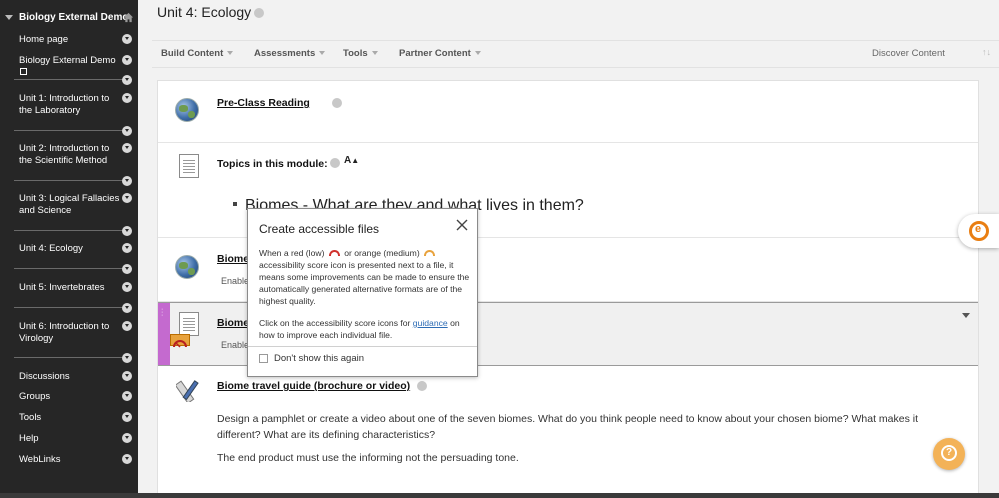 Image resolution: width=999 pixels, height=498 pixels. I want to click on page-title-text: Unit 4: Ecology, so click(204, 12).